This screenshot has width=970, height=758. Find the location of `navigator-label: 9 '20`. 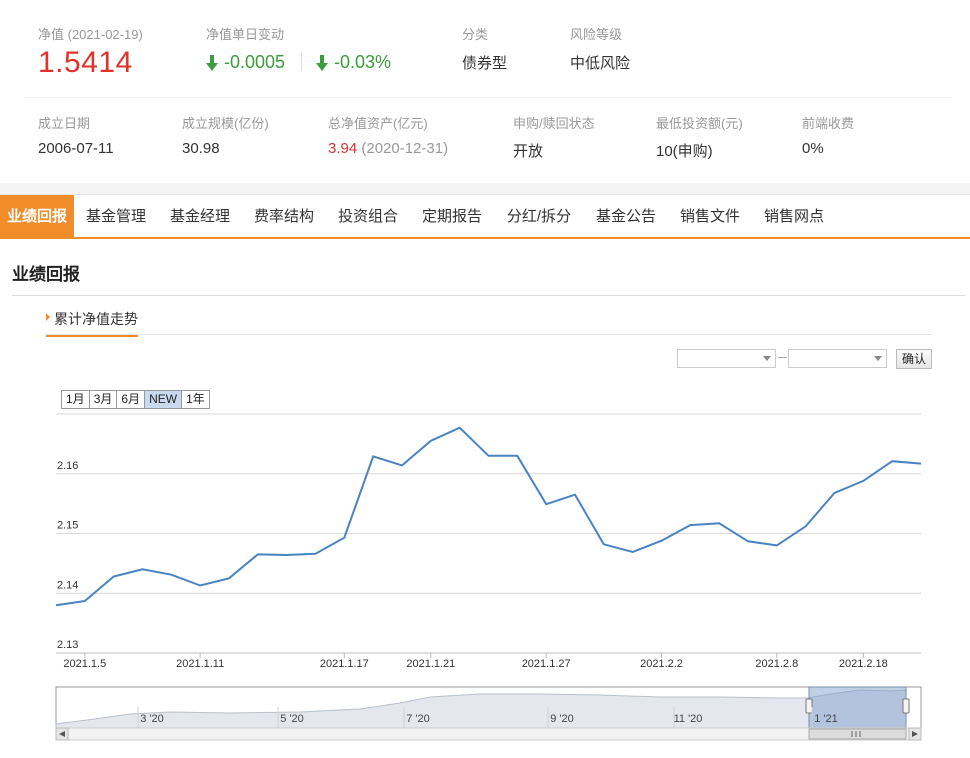

navigator-label: 9 '20 is located at coordinates (562, 719).